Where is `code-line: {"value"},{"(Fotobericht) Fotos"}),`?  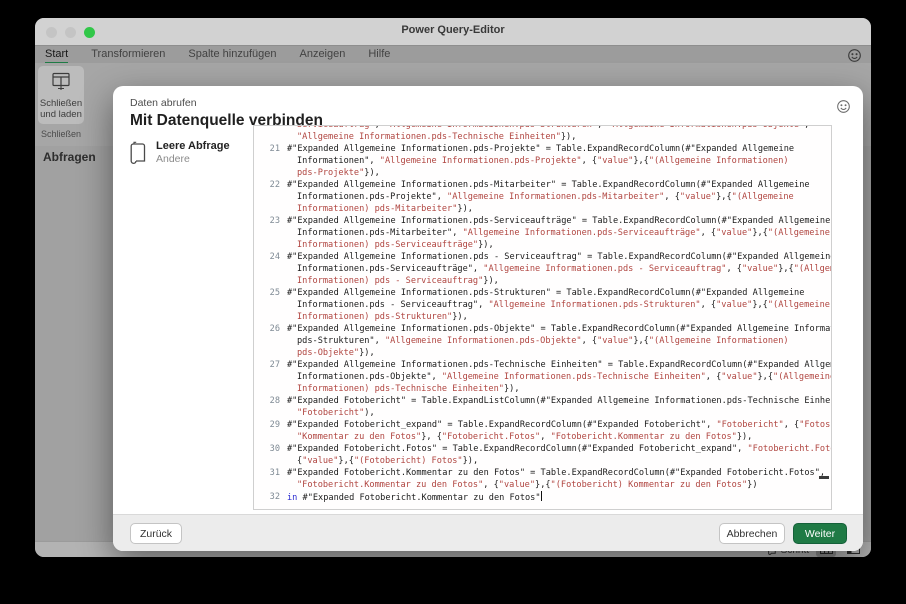 code-line: {"value"},{"(Fotobericht) Fotos"}), is located at coordinates (545, 461).